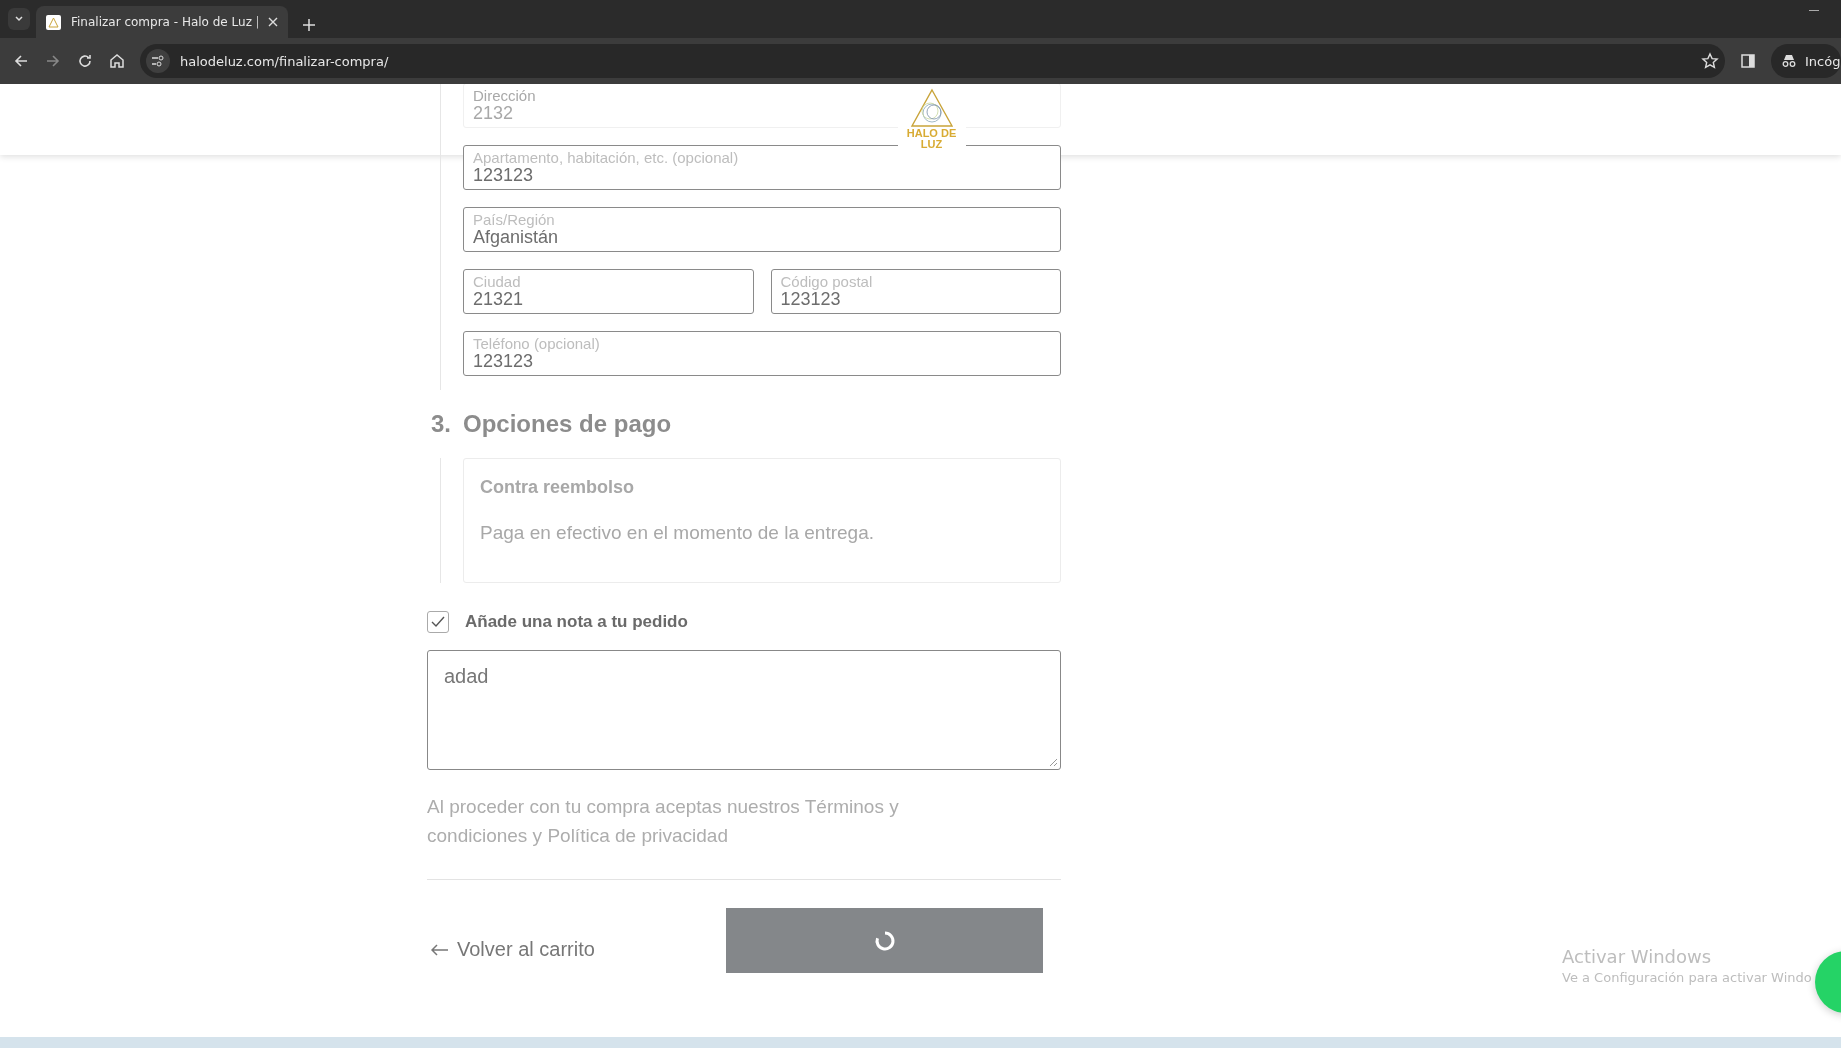 The image size is (1841, 1048). Describe the element at coordinates (1053, 762) in the screenshot. I see `resize-handle-icon` at that location.